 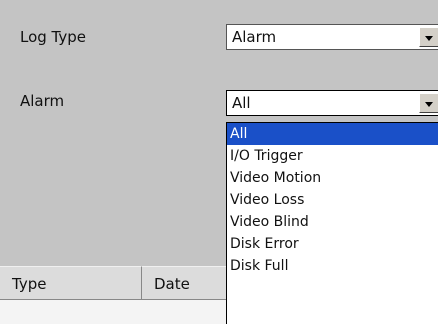 I want to click on dropdown-option: I/O Trigger, so click(x=332, y=156).